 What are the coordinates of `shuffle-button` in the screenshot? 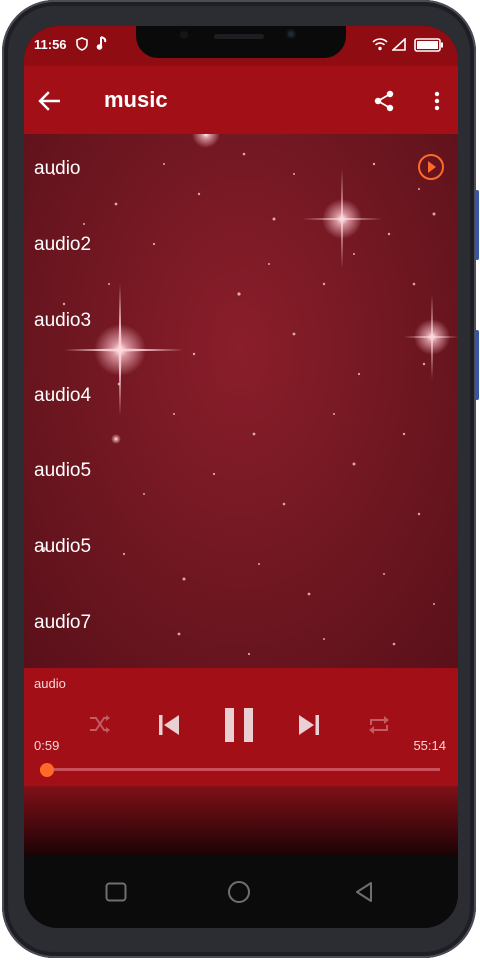 It's located at (100, 724).